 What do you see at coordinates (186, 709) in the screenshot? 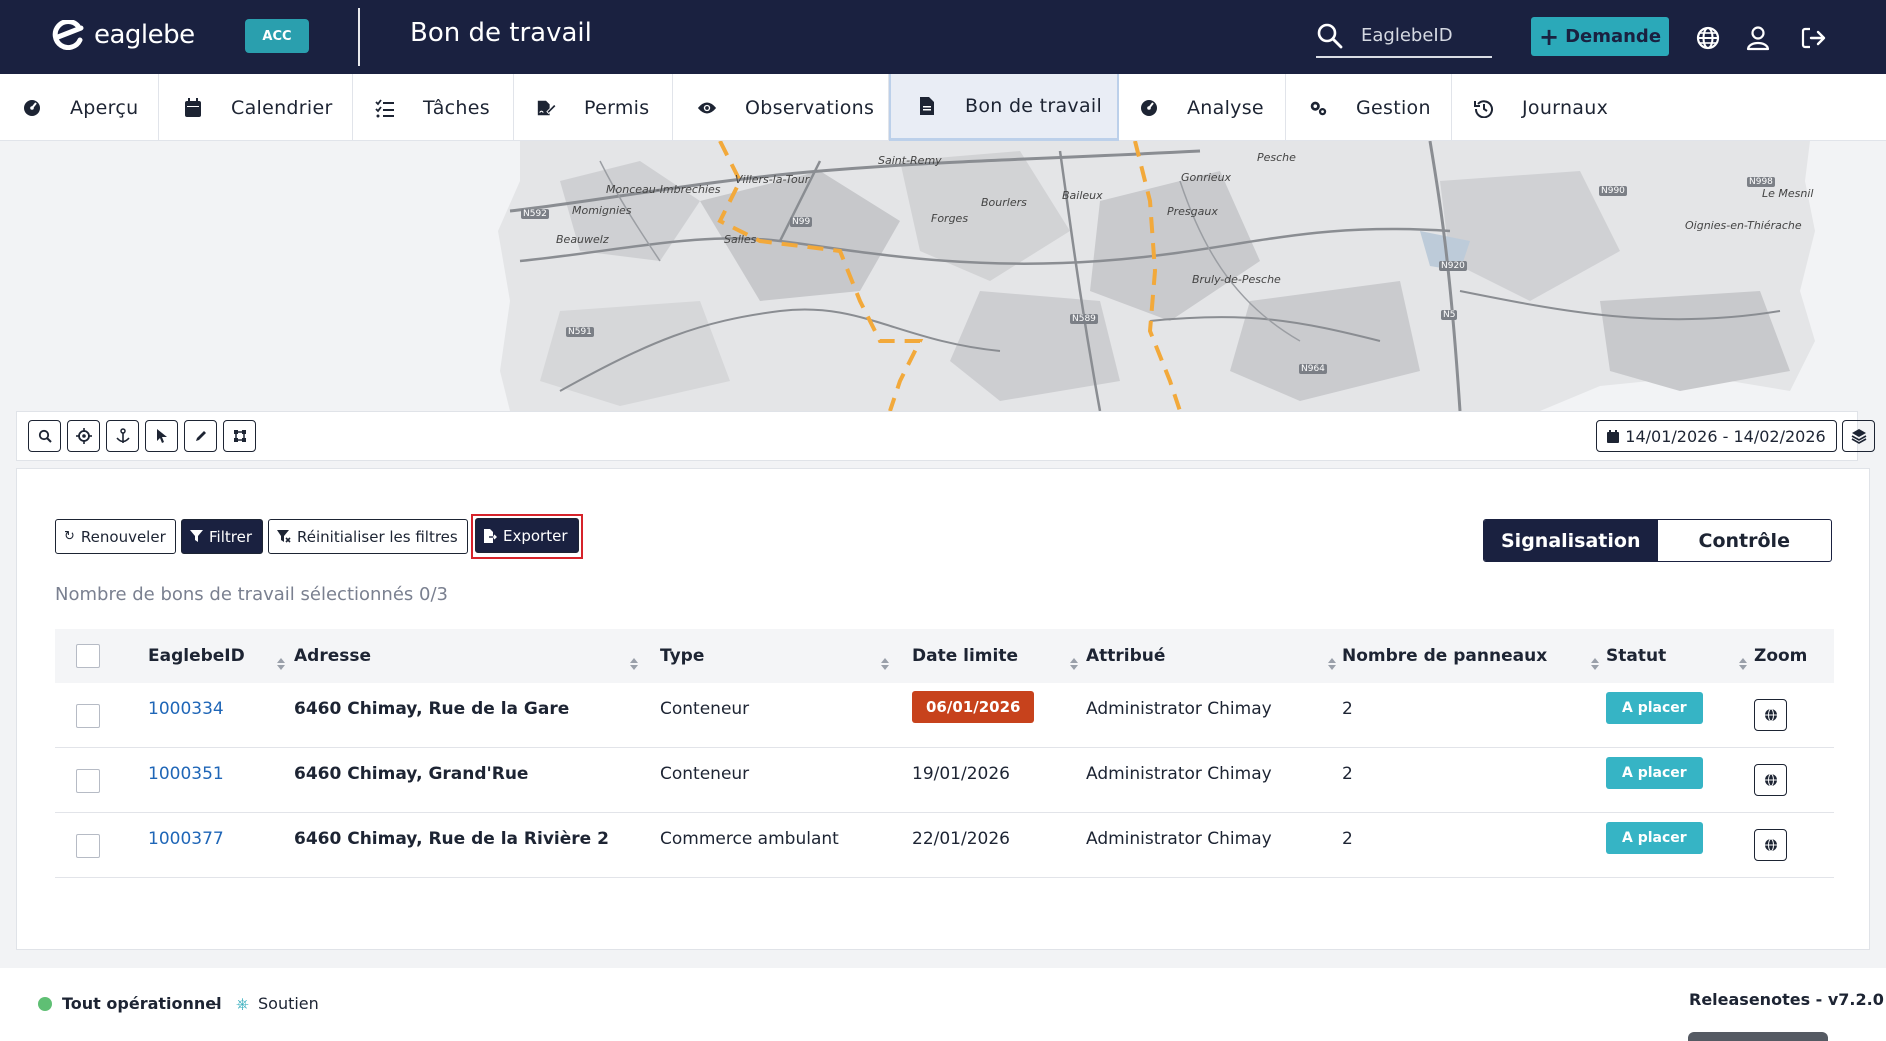
I see `eaglebe-id-link: 1000334` at bounding box center [186, 709].